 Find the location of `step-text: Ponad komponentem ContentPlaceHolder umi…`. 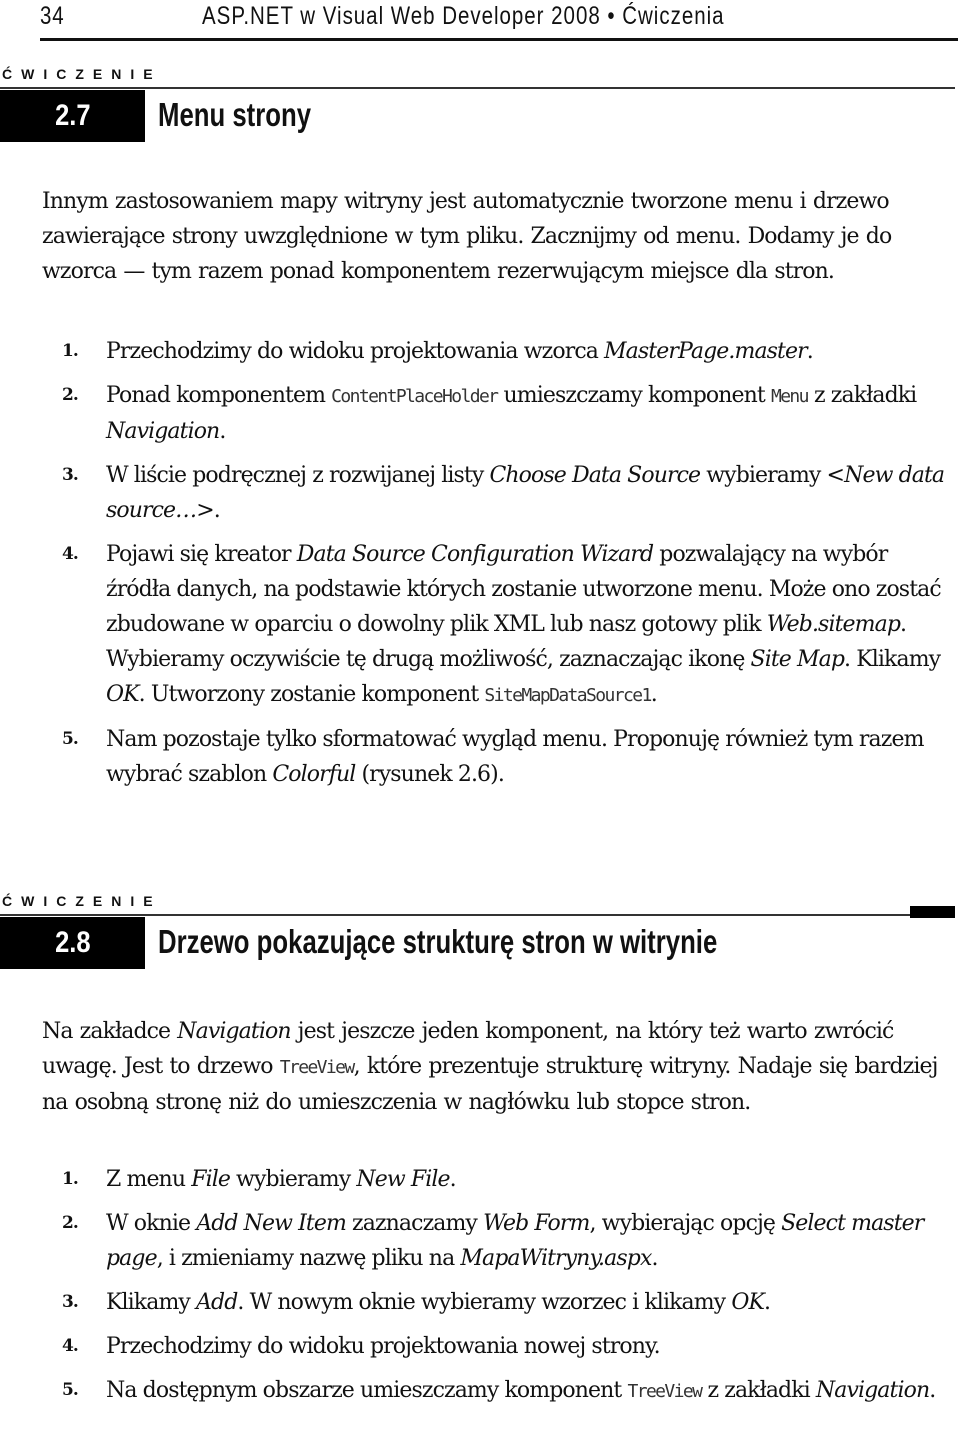

step-text: Ponad komponentem ContentPlaceHolder umi… is located at coordinates (531, 413).